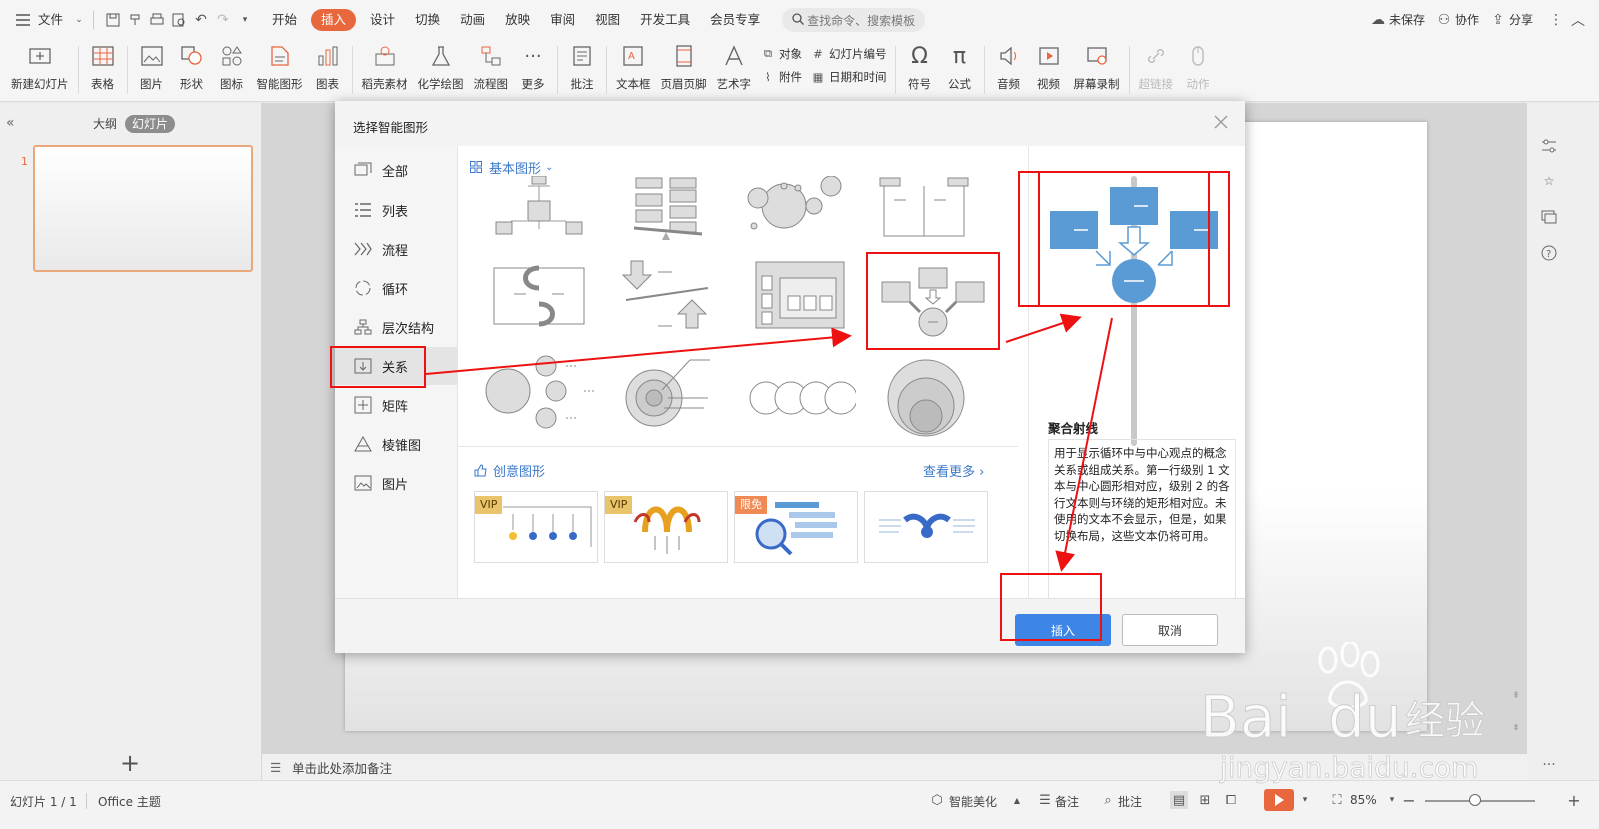  Describe the element at coordinates (396, 210) in the screenshot. I see `category-list-item: 列表` at that location.